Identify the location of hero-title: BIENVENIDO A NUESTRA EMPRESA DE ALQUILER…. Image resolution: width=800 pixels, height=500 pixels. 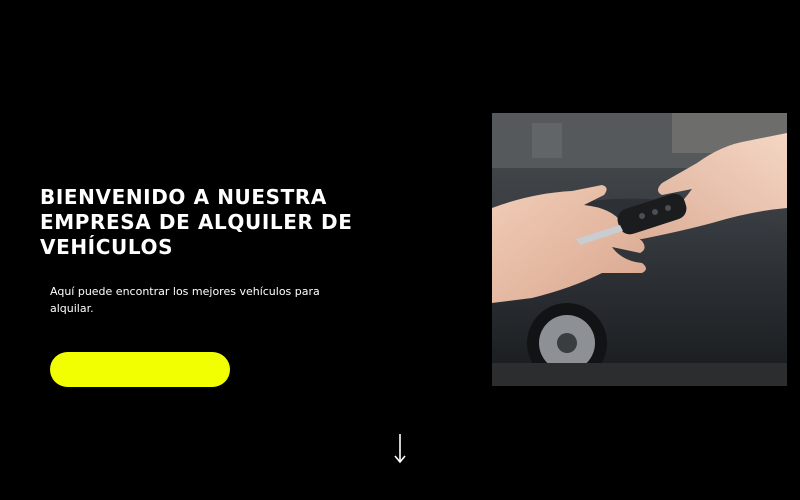
(196, 222).